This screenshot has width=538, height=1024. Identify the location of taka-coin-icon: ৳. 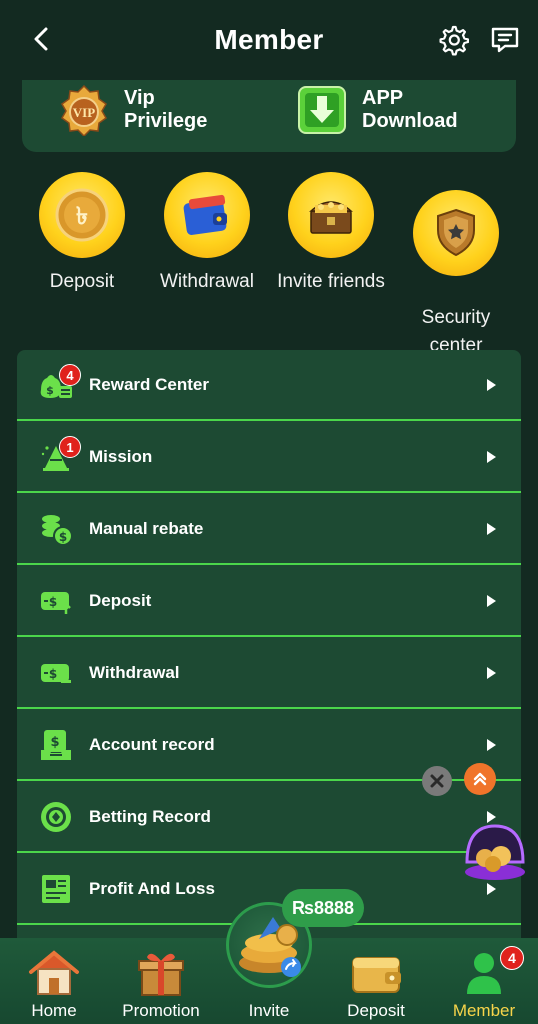
(82, 215).